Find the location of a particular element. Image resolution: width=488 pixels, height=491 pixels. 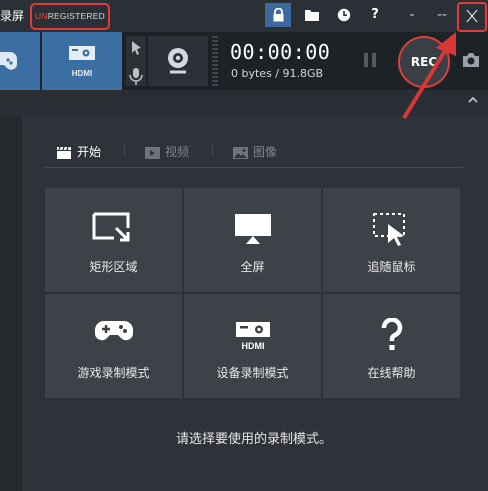

dash-icon: -- is located at coordinates (442, 15).